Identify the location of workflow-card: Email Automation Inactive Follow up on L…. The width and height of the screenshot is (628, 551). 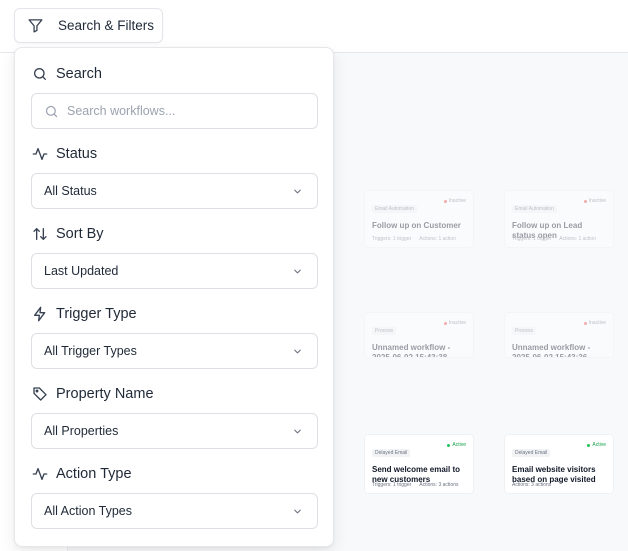
(559, 219).